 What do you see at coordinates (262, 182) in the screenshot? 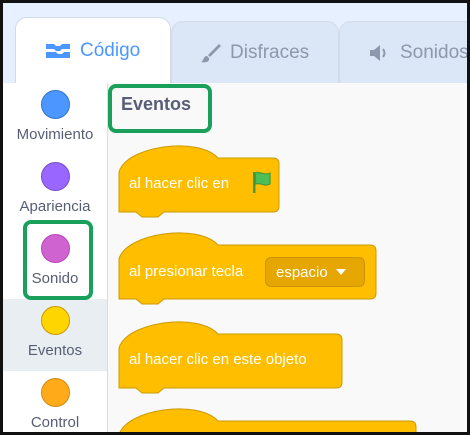
I see `green-flag-icon` at bounding box center [262, 182].